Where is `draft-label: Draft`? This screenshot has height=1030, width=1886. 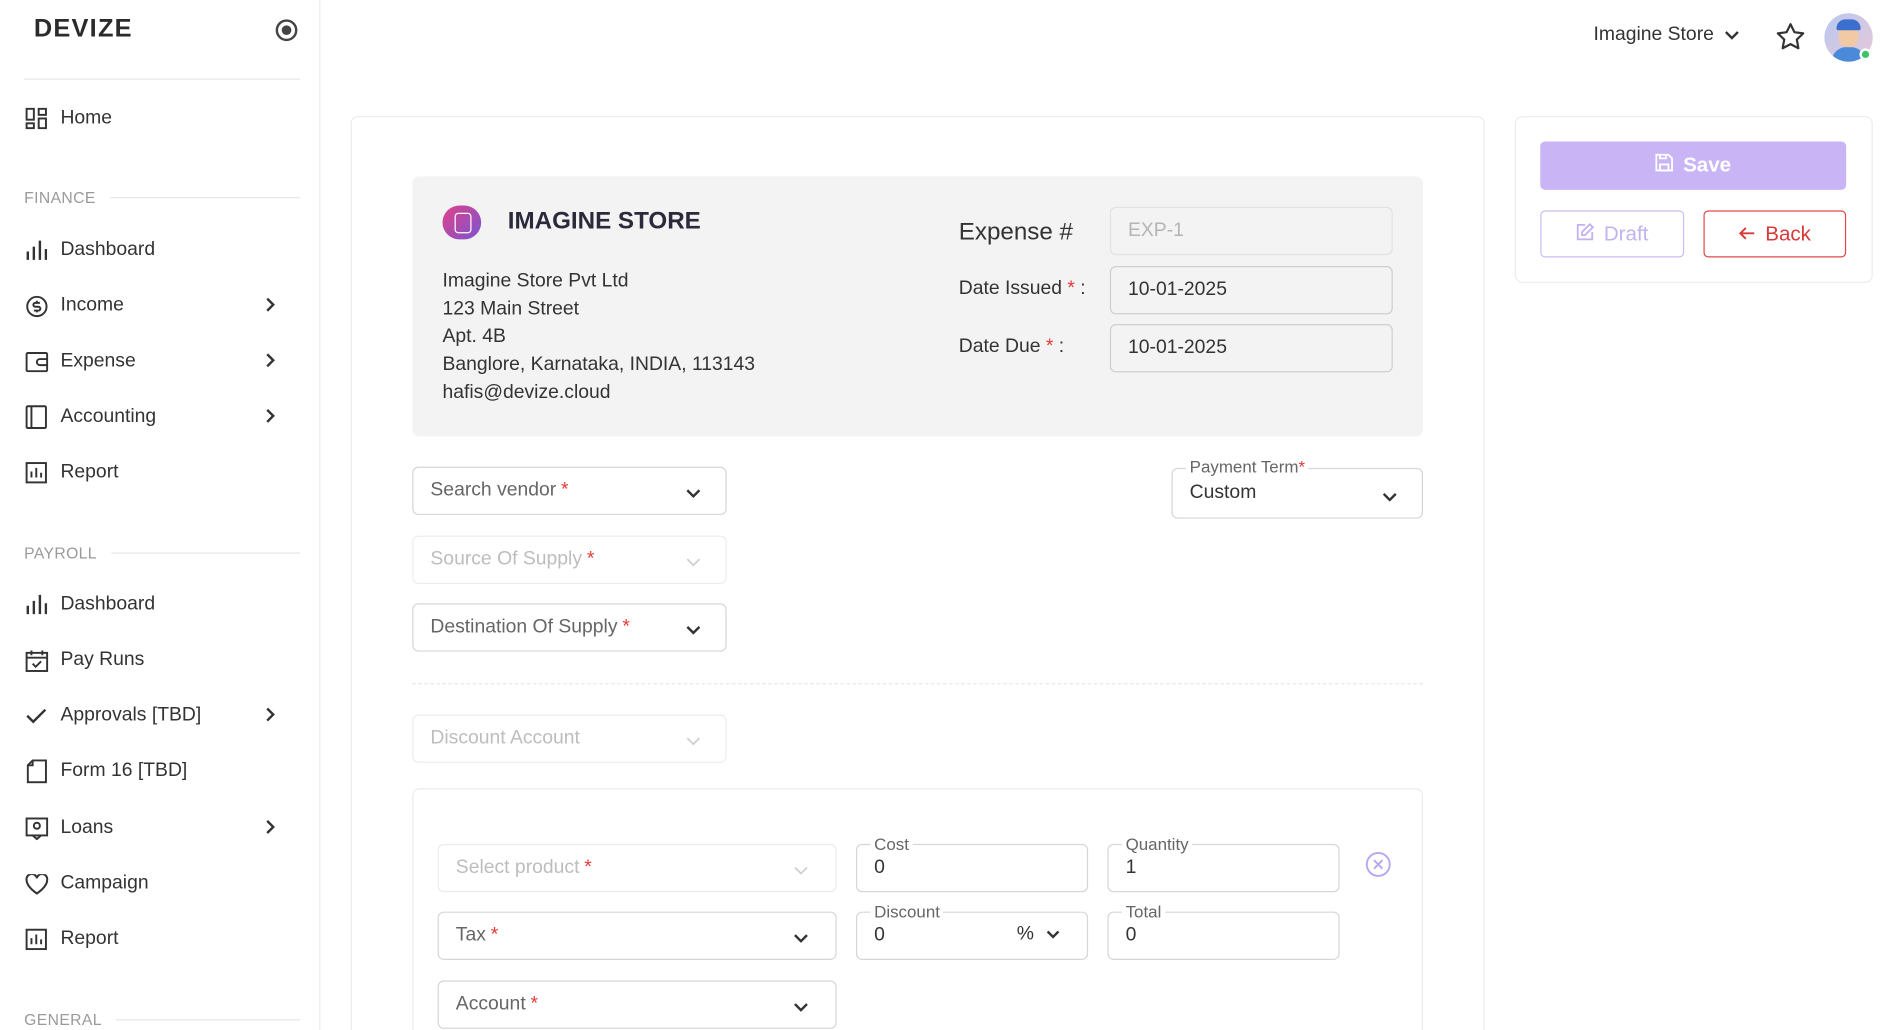
draft-label: Draft is located at coordinates (1626, 233).